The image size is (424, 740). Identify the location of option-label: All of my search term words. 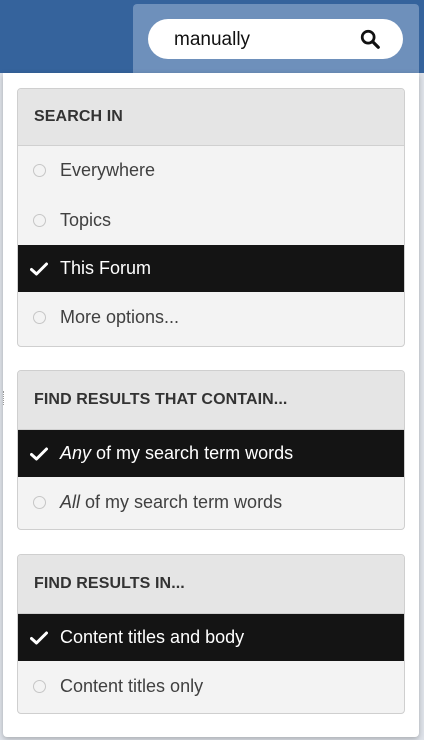
(171, 502).